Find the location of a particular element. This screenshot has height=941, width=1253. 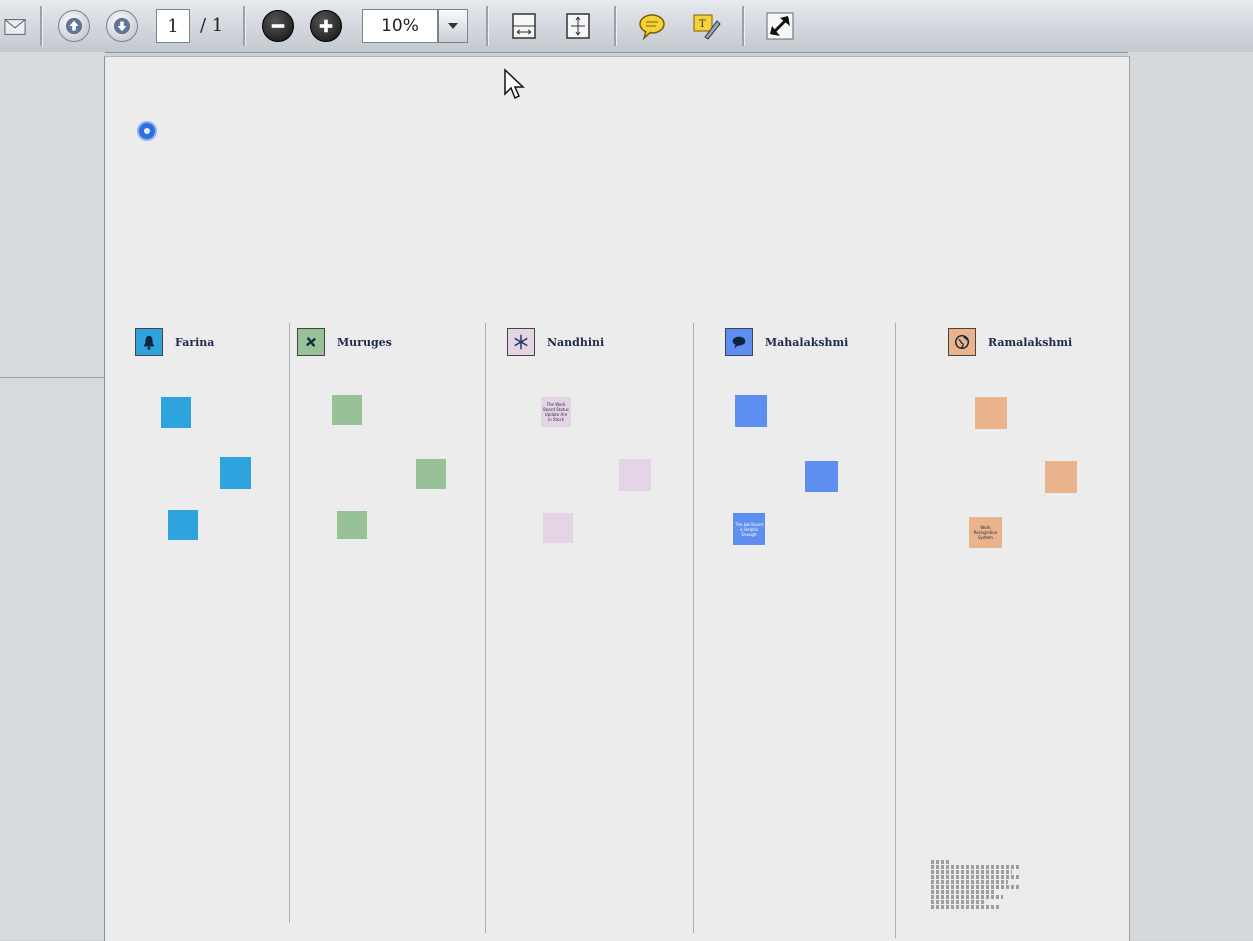

fit-width-icon is located at coordinates (524, 26).